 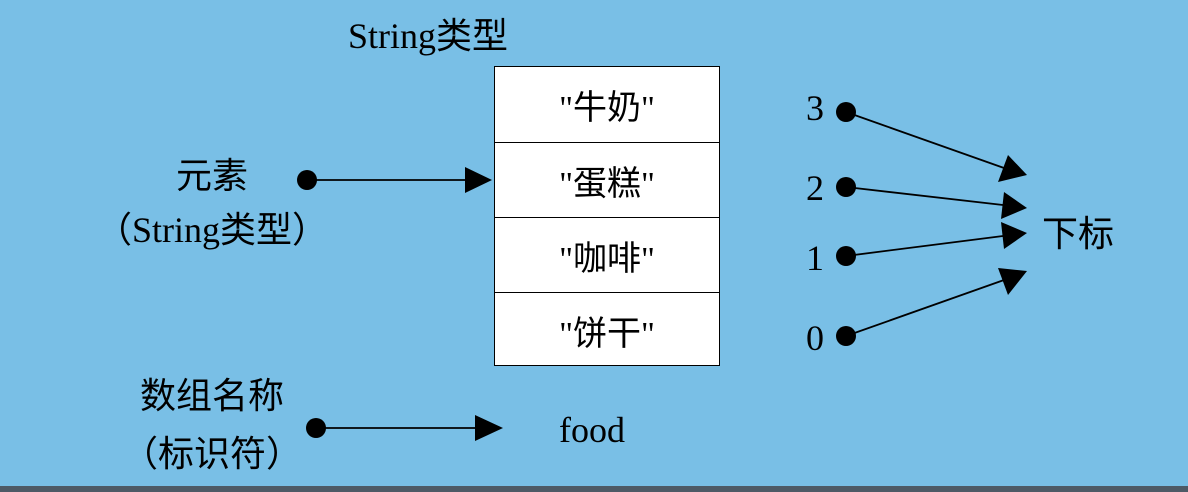 What do you see at coordinates (924, 246) in the screenshot?
I see `index-1-line` at bounding box center [924, 246].